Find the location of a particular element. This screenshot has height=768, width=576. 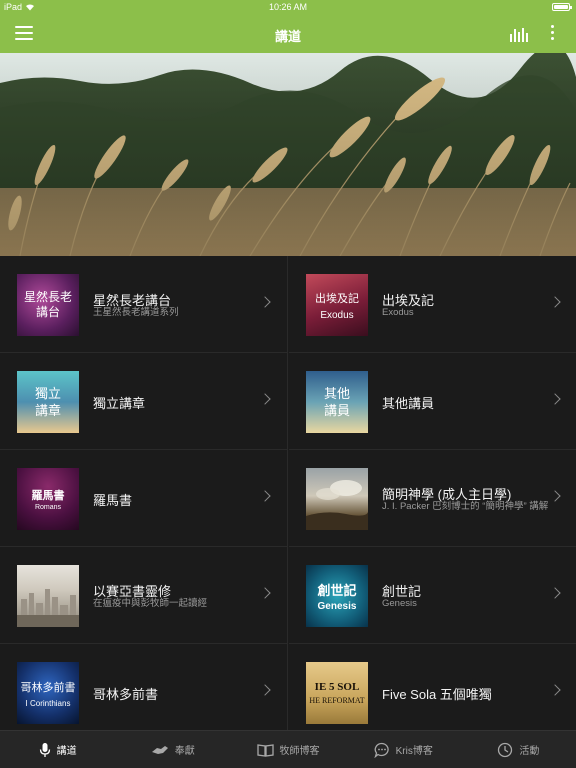

series-item: 星然長老 講台 星然長老講台 王星然長老講道系列 is located at coordinates (144, 304).